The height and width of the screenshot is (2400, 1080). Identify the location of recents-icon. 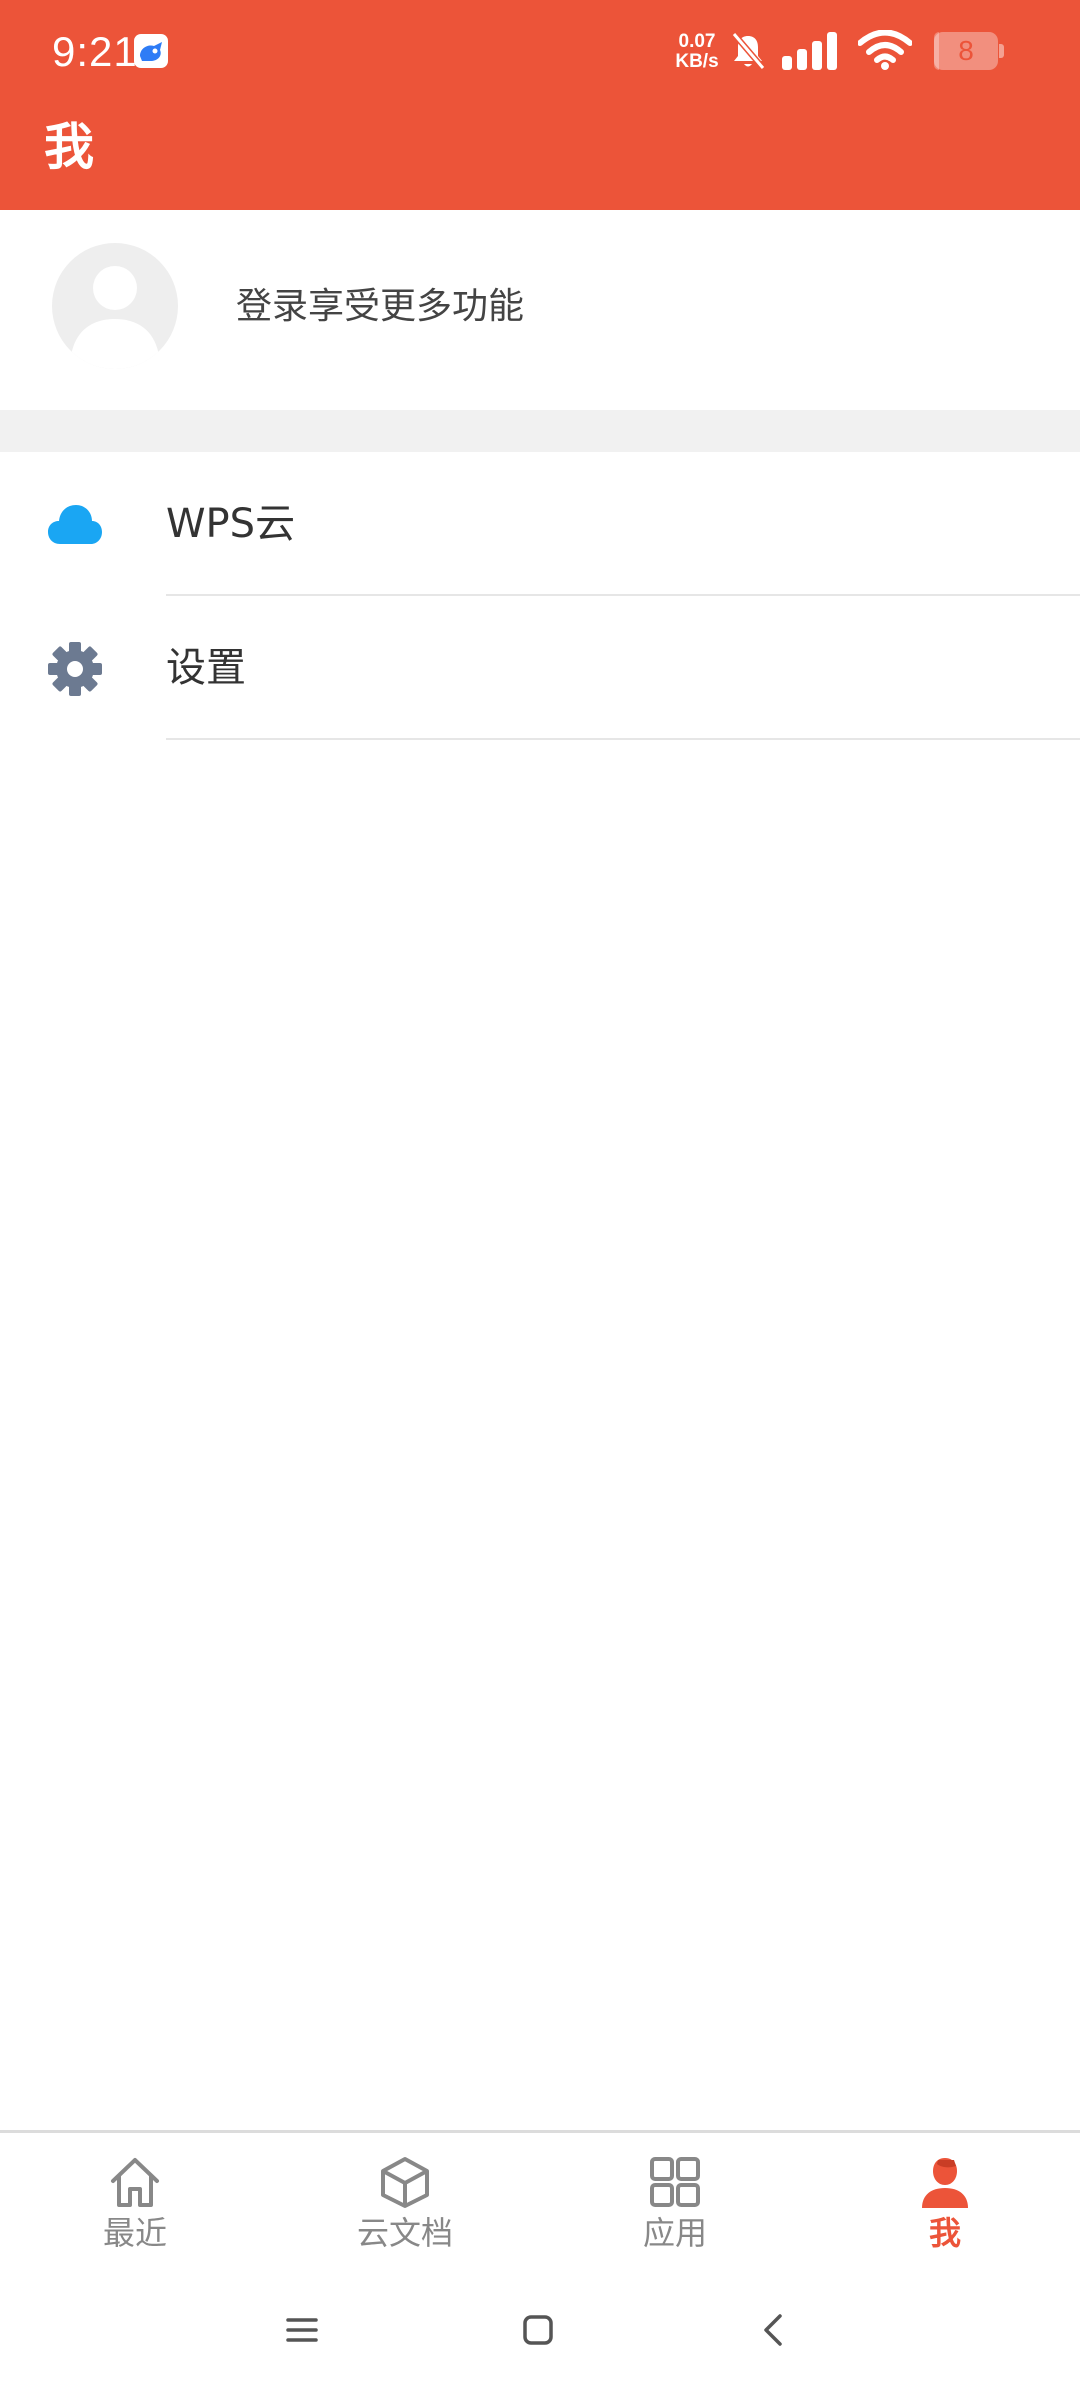
(302, 2330).